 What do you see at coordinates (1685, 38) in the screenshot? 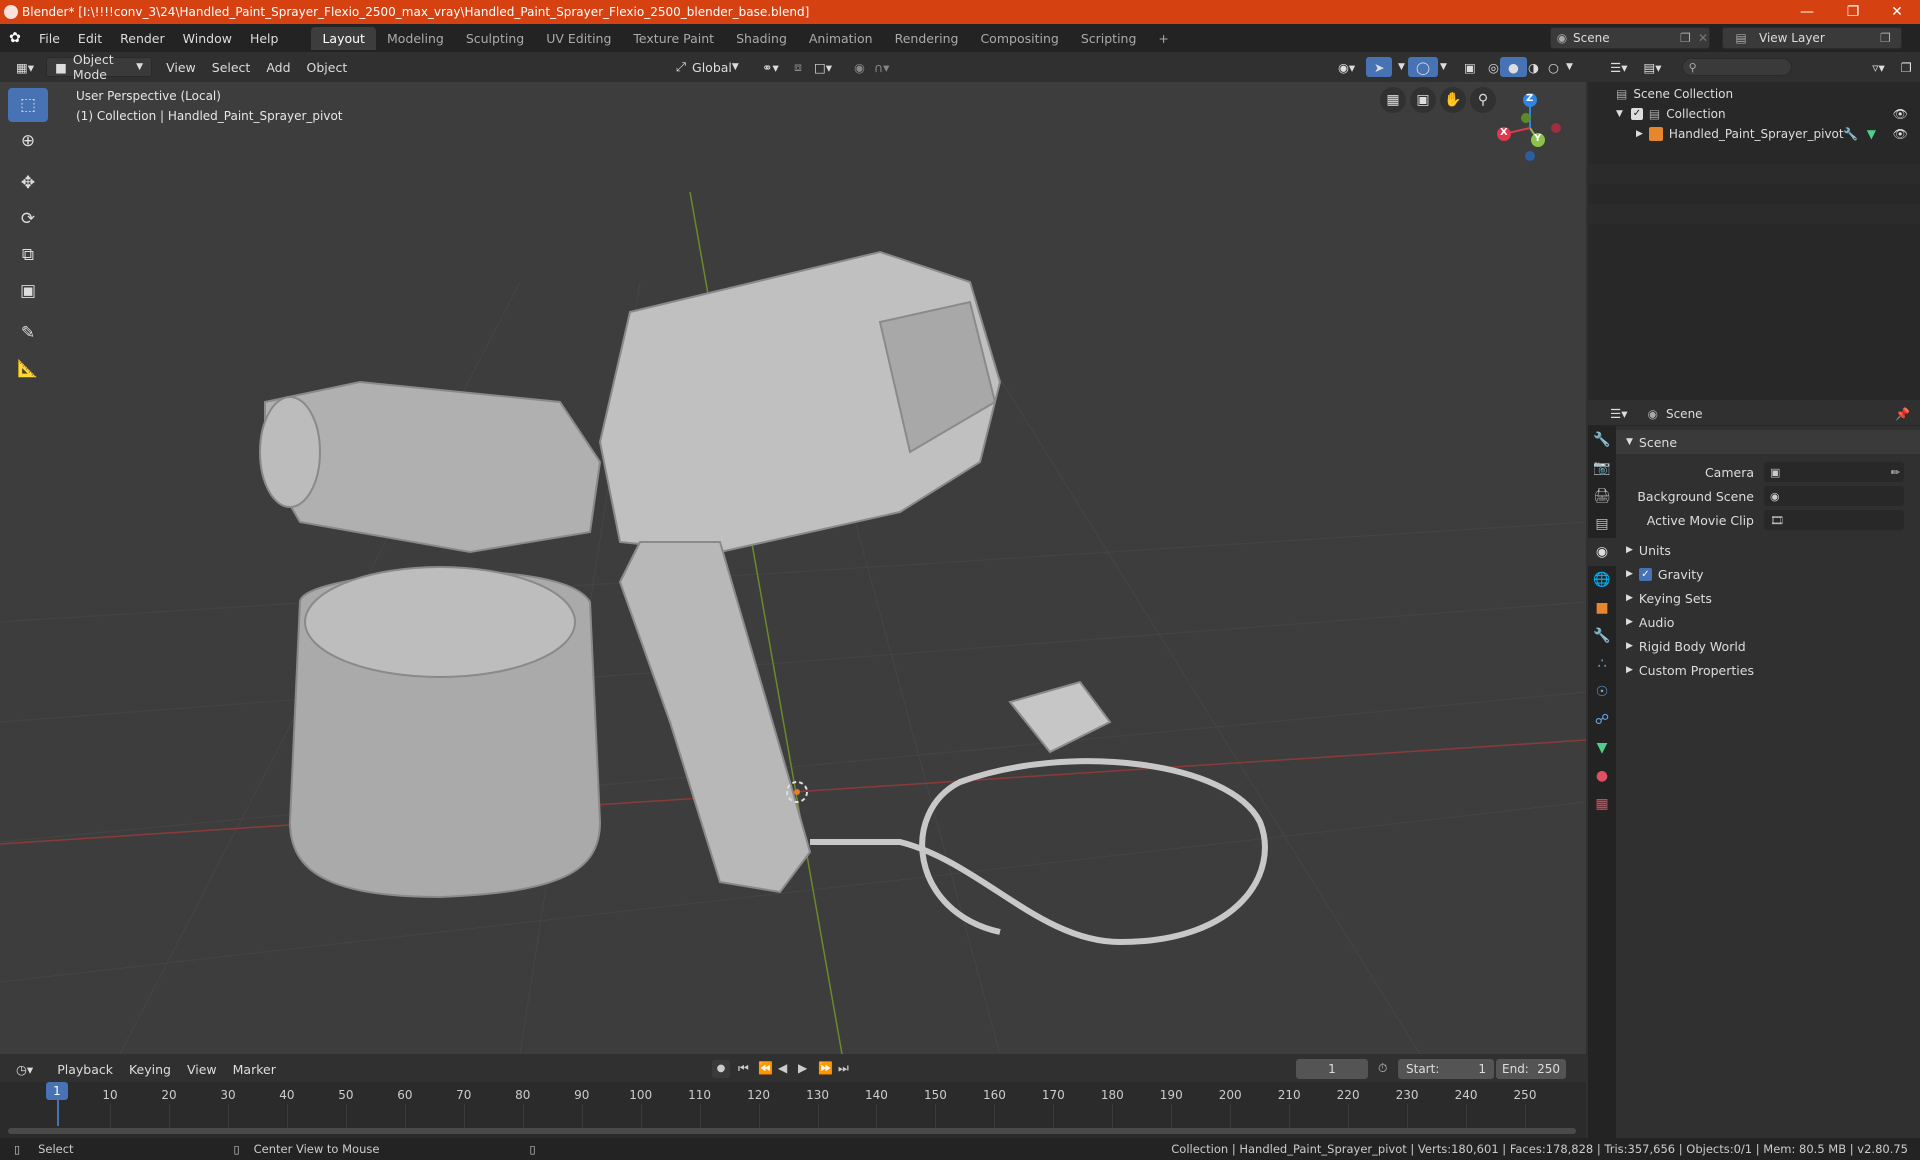
I see `new-scene-icon: ❐` at bounding box center [1685, 38].